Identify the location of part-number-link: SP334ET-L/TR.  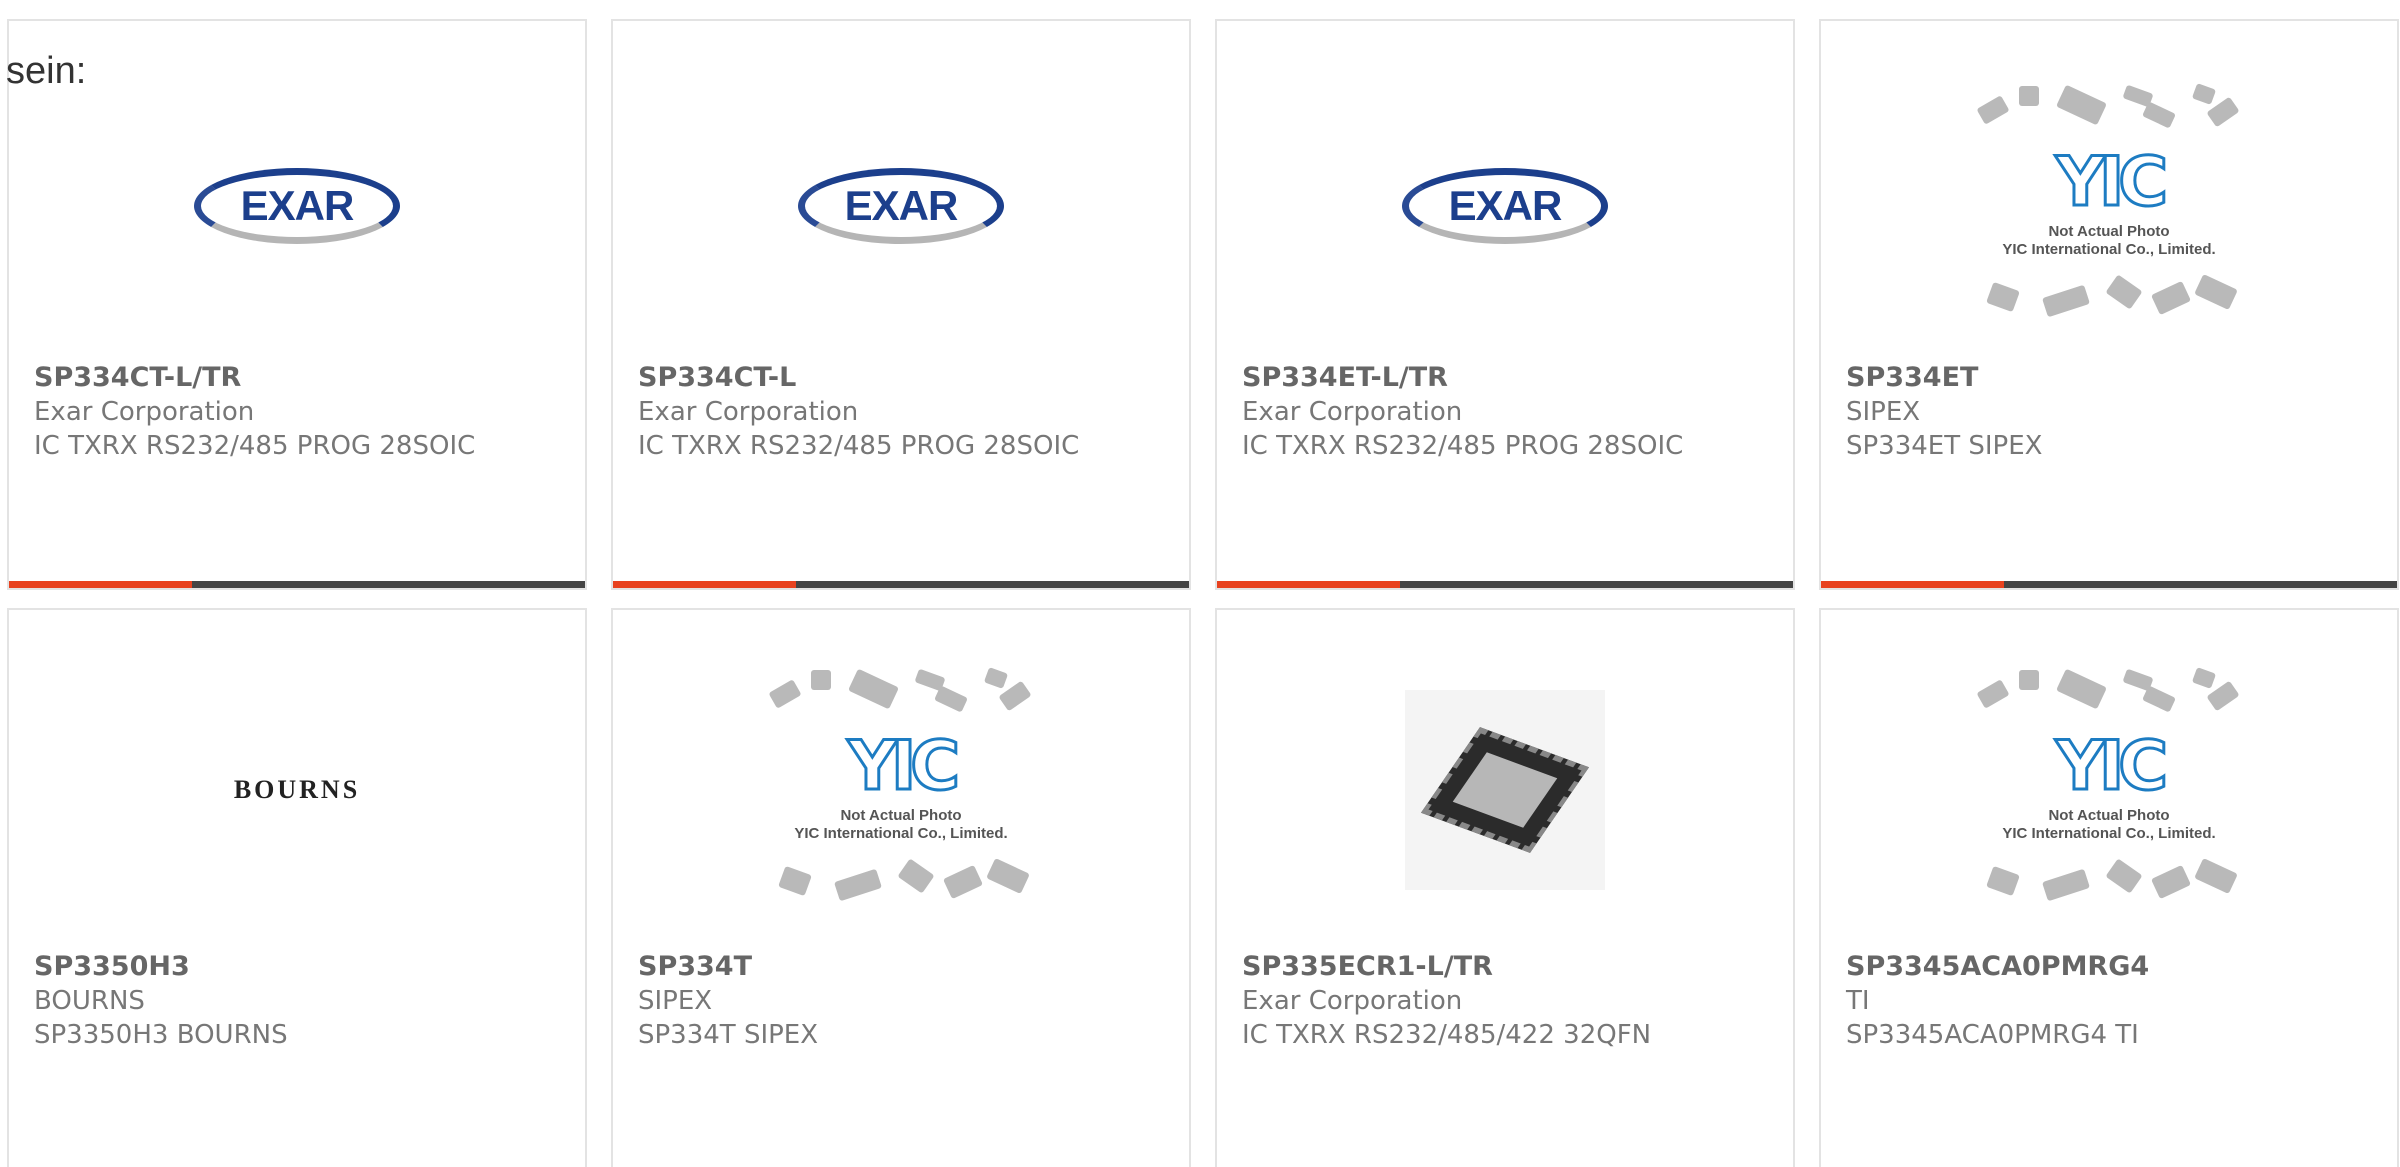
(1507, 378).